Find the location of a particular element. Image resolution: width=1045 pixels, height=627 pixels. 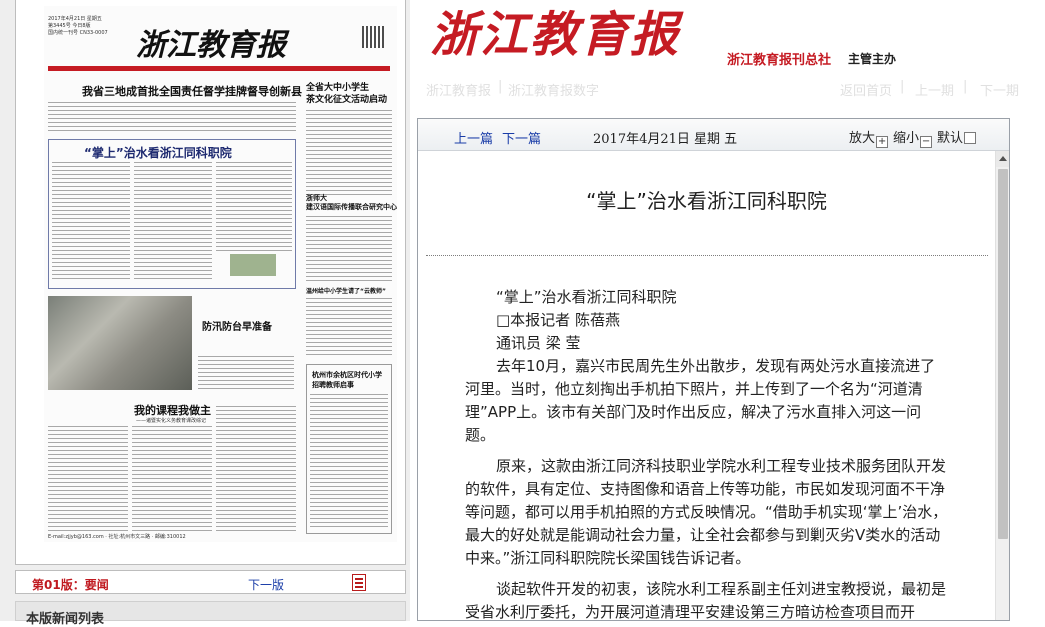

top-navigation: 浙江教育报 | 浙江教育报数字 返回首页 | 上一期 | 下一期 is located at coordinates (727, 87).